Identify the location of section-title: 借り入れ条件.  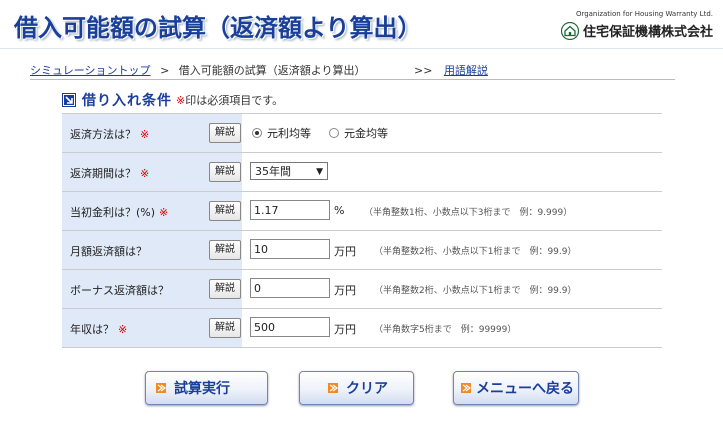
(127, 101).